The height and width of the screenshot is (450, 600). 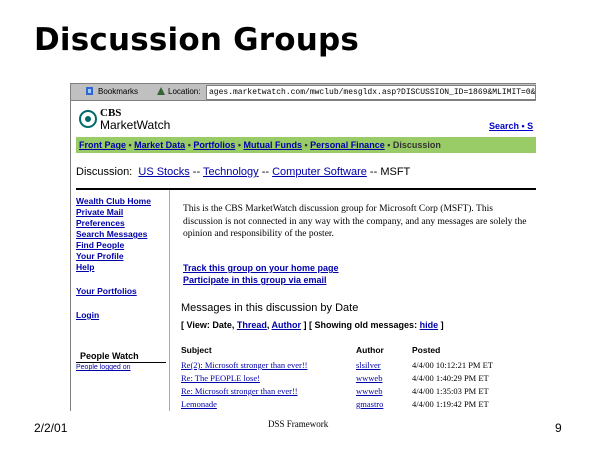 What do you see at coordinates (270, 308) in the screenshot?
I see `messages-heading: Messages in this discussion by Date` at bounding box center [270, 308].